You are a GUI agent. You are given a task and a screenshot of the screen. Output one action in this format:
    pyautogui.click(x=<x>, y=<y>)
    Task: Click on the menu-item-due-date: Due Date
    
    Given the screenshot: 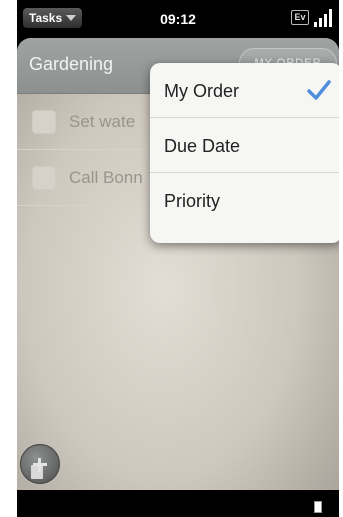 What is the action you would take?
    pyautogui.click(x=244, y=145)
    